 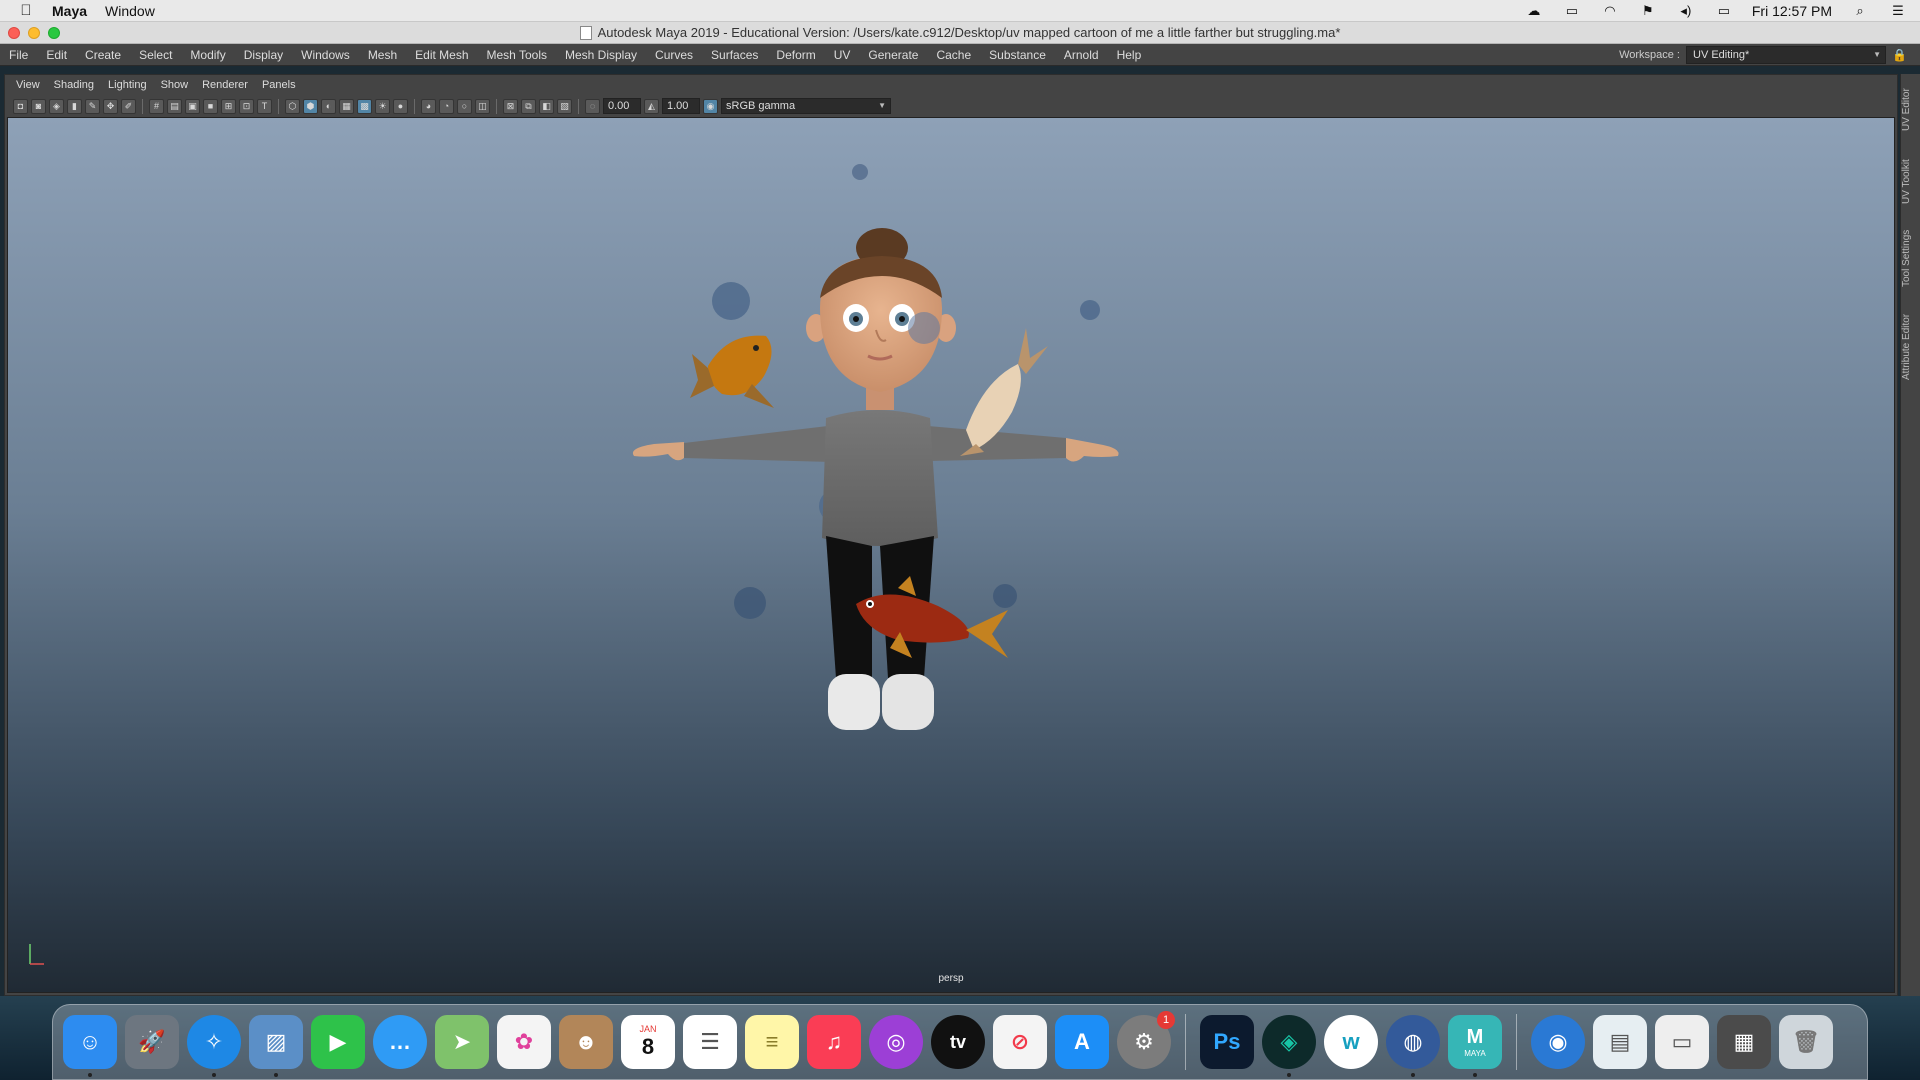 I want to click on maps-icon: ➤, so click(x=462, y=1042).